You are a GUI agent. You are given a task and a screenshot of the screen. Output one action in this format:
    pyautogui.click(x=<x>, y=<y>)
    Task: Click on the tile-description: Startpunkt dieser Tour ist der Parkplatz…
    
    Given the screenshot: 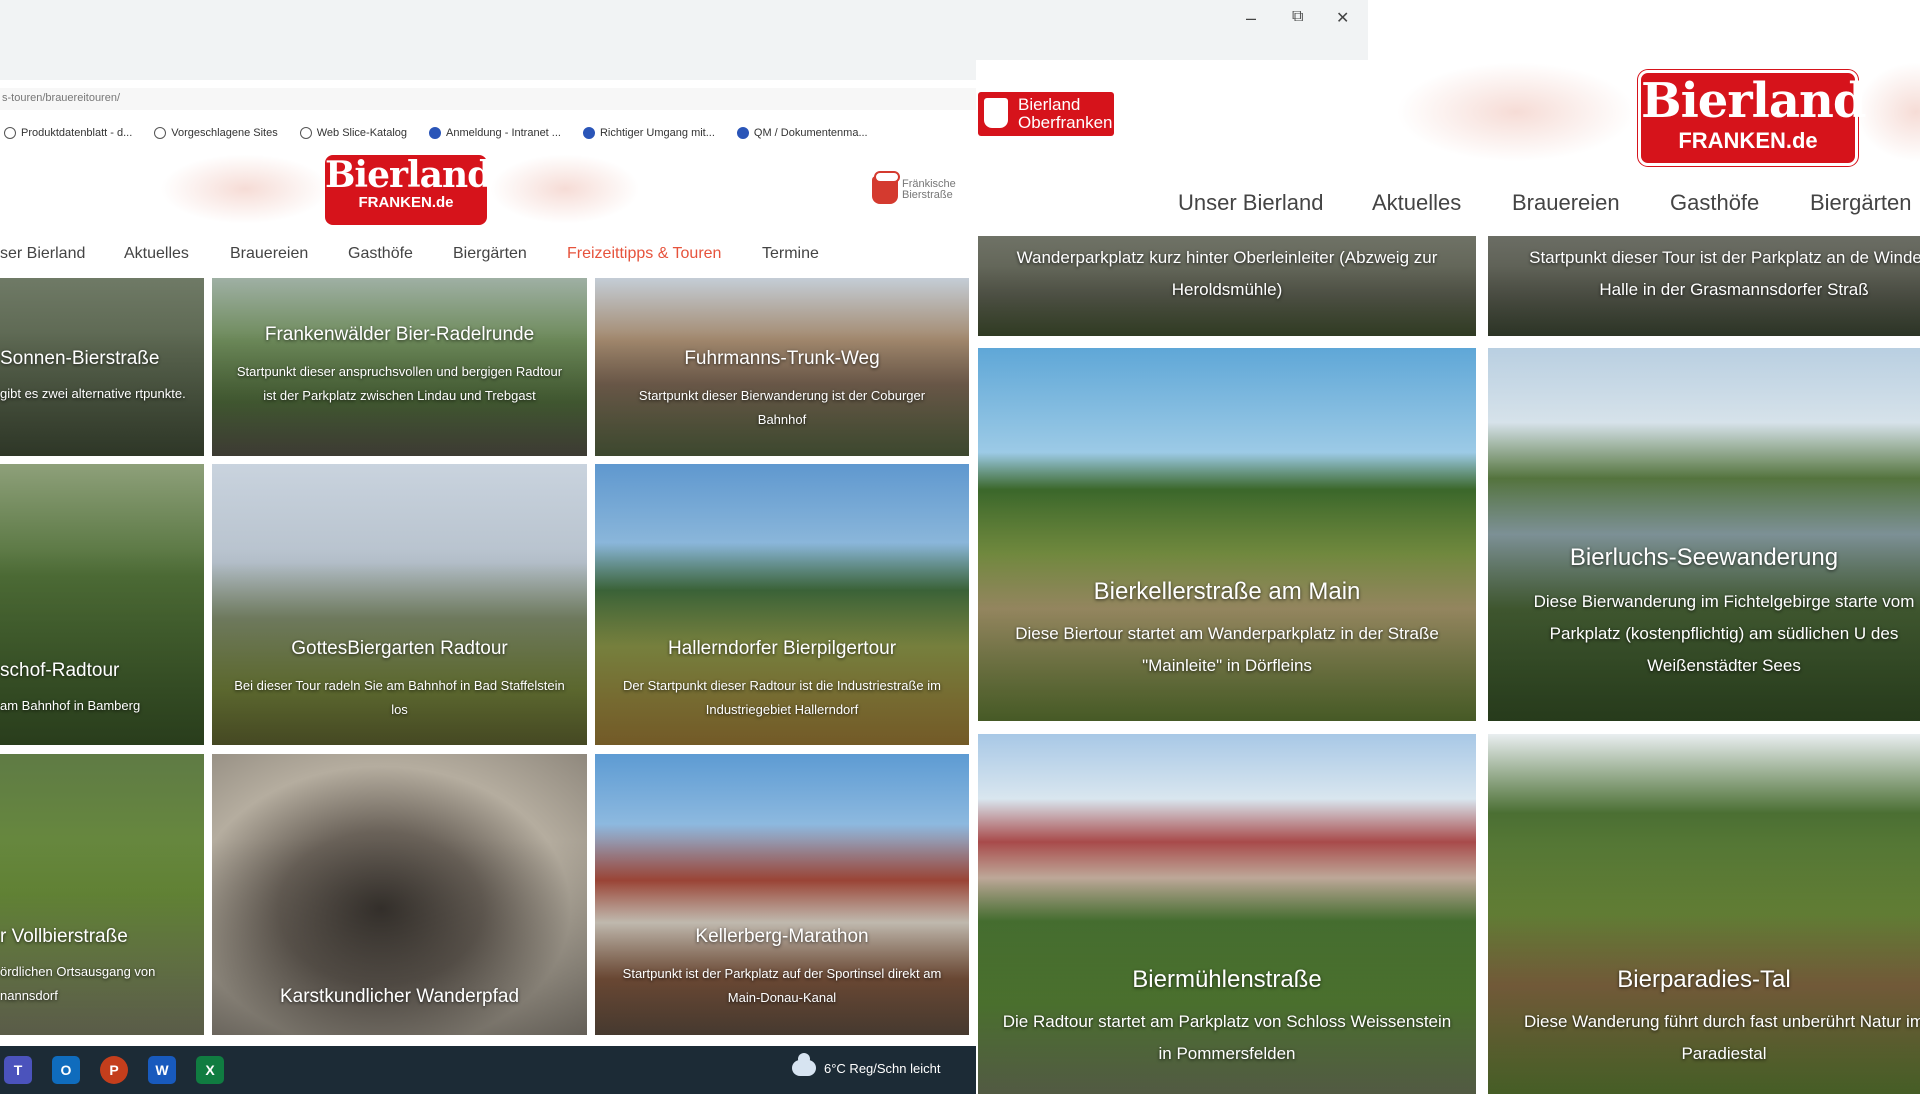 What is the action you would take?
    pyautogui.click(x=1724, y=273)
    